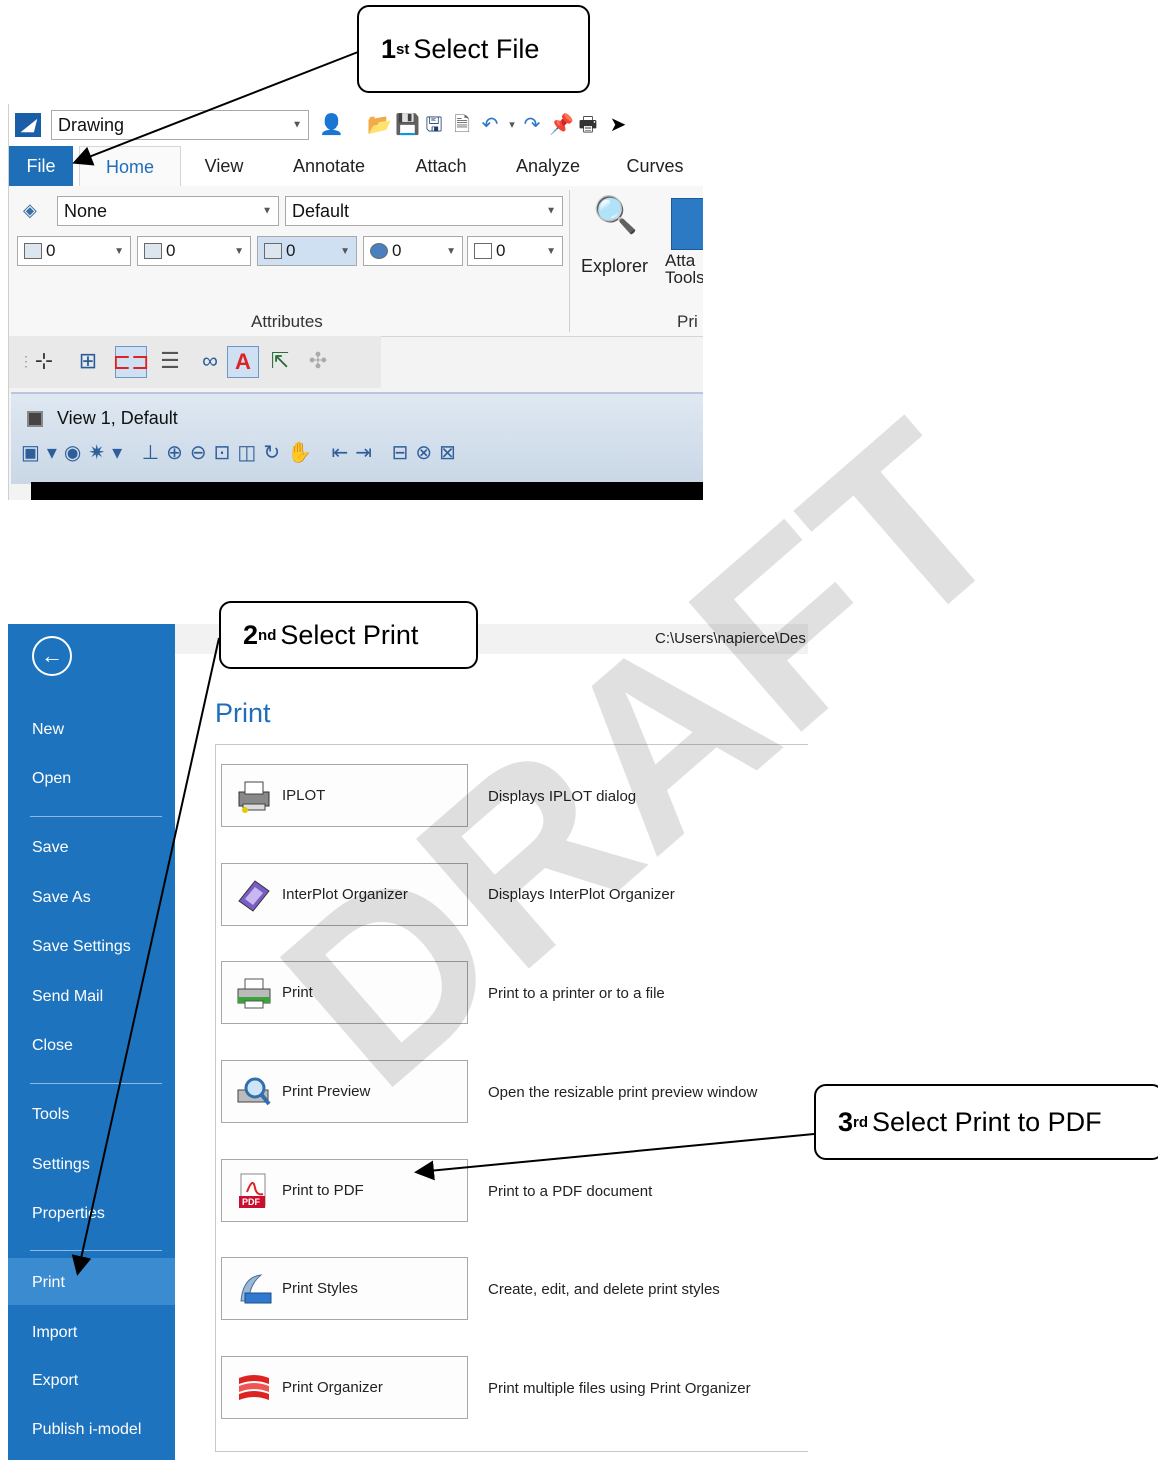 The height and width of the screenshot is (1460, 1158). Describe the element at coordinates (254, 895) in the screenshot. I see `interplot-organizer-icon` at that location.